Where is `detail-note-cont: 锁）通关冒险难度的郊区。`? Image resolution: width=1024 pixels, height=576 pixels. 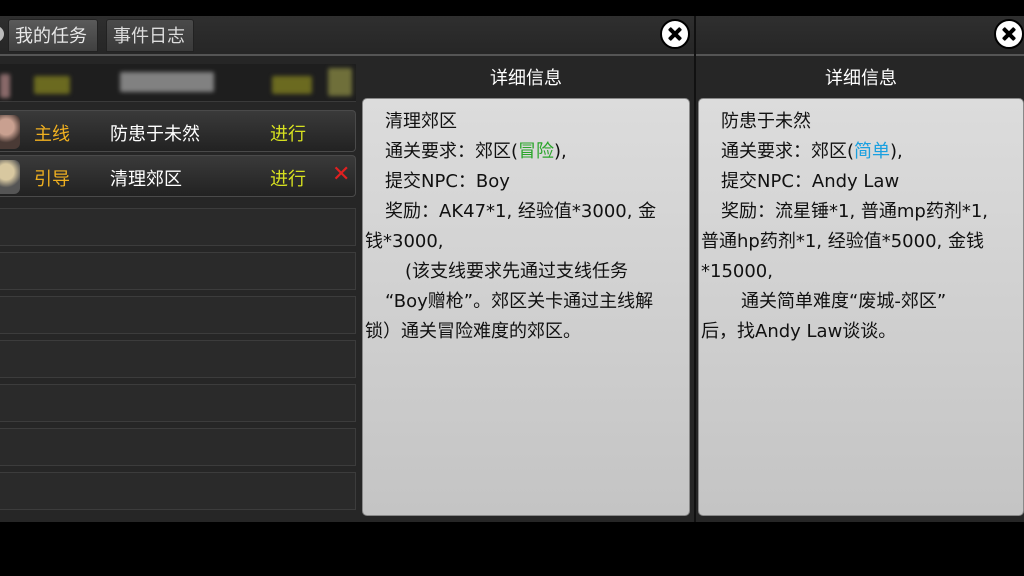
detail-note-cont: 锁）通关冒险难度的郊区。 is located at coordinates (473, 331).